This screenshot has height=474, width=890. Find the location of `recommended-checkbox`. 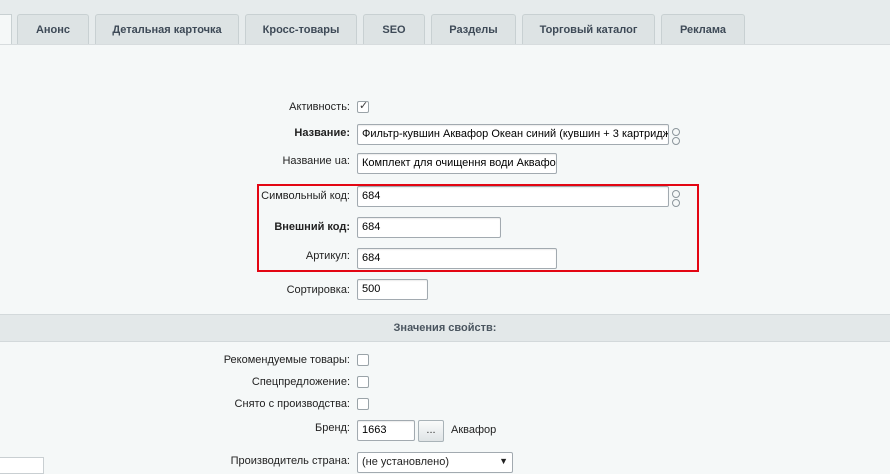

recommended-checkbox is located at coordinates (363, 360).